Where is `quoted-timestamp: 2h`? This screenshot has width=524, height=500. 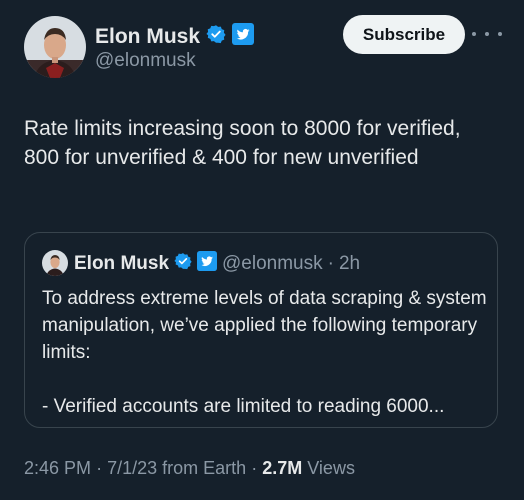 quoted-timestamp: 2h is located at coordinates (349, 264).